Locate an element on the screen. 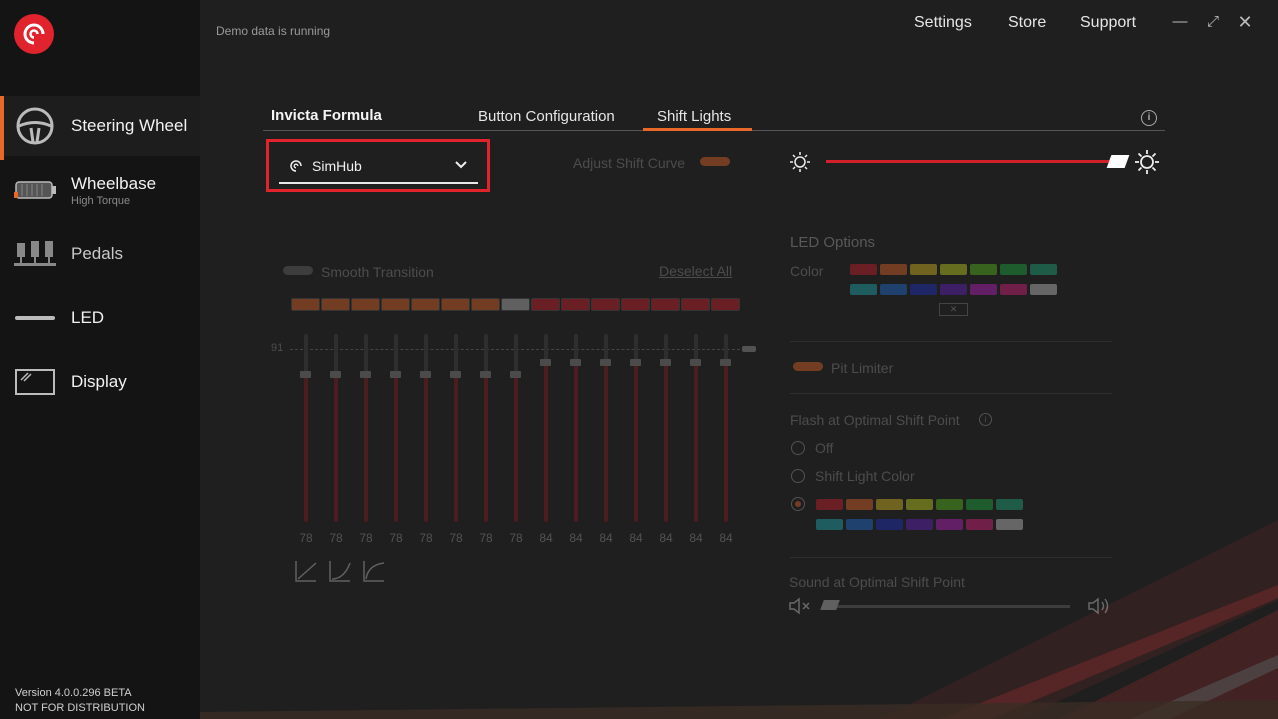 Image resolution: width=1278 pixels, height=719 pixels. sidebar-item-wheelbase: Wheelbase High Torque is located at coordinates (100, 190).